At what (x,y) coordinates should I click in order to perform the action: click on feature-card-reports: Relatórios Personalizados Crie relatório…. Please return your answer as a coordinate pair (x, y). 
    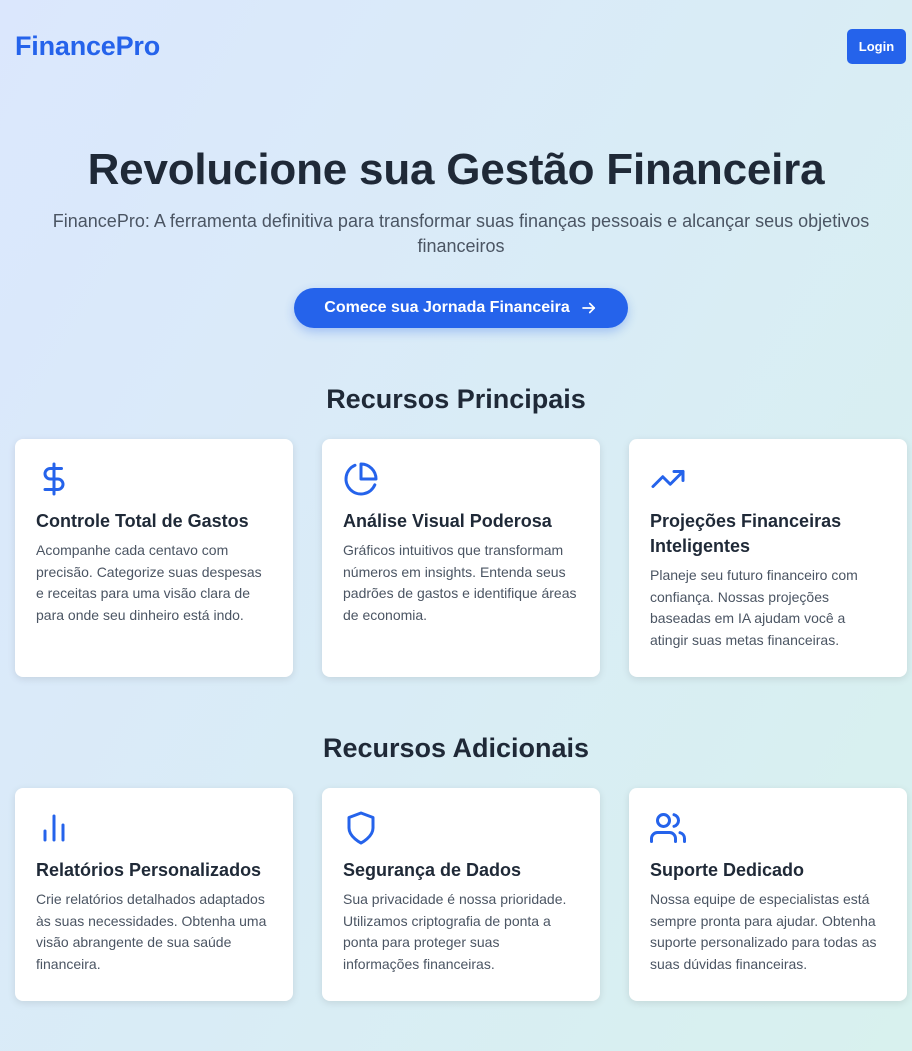
    Looking at the image, I should click on (154, 894).